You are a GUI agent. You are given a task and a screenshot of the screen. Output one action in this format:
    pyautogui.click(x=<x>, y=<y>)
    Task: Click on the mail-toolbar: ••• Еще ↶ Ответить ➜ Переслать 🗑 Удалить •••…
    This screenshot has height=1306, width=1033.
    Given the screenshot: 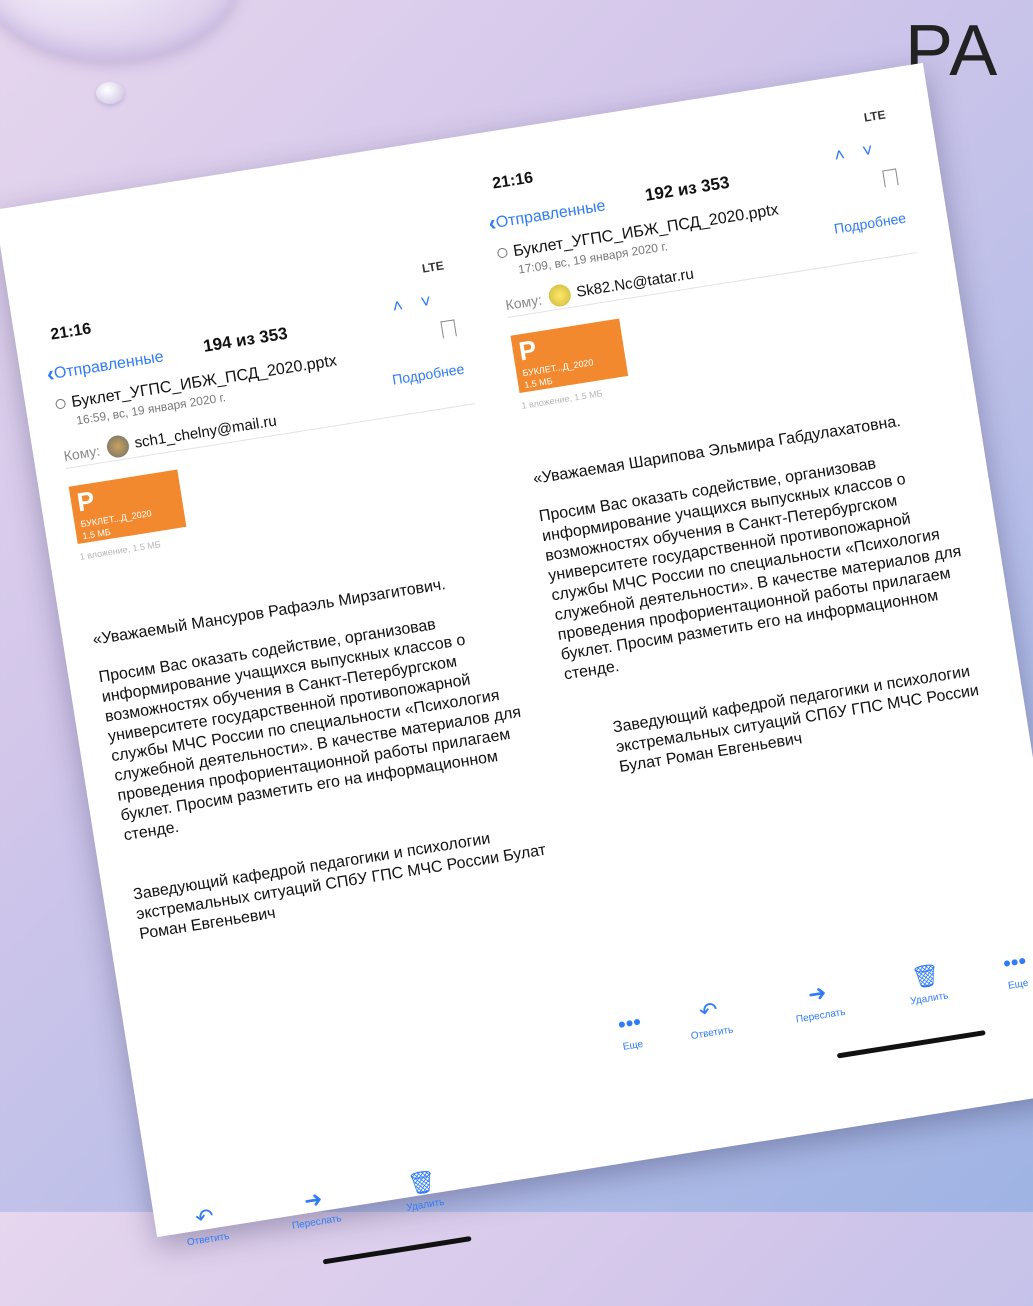 What is the action you would take?
    pyautogui.click(x=815, y=1014)
    